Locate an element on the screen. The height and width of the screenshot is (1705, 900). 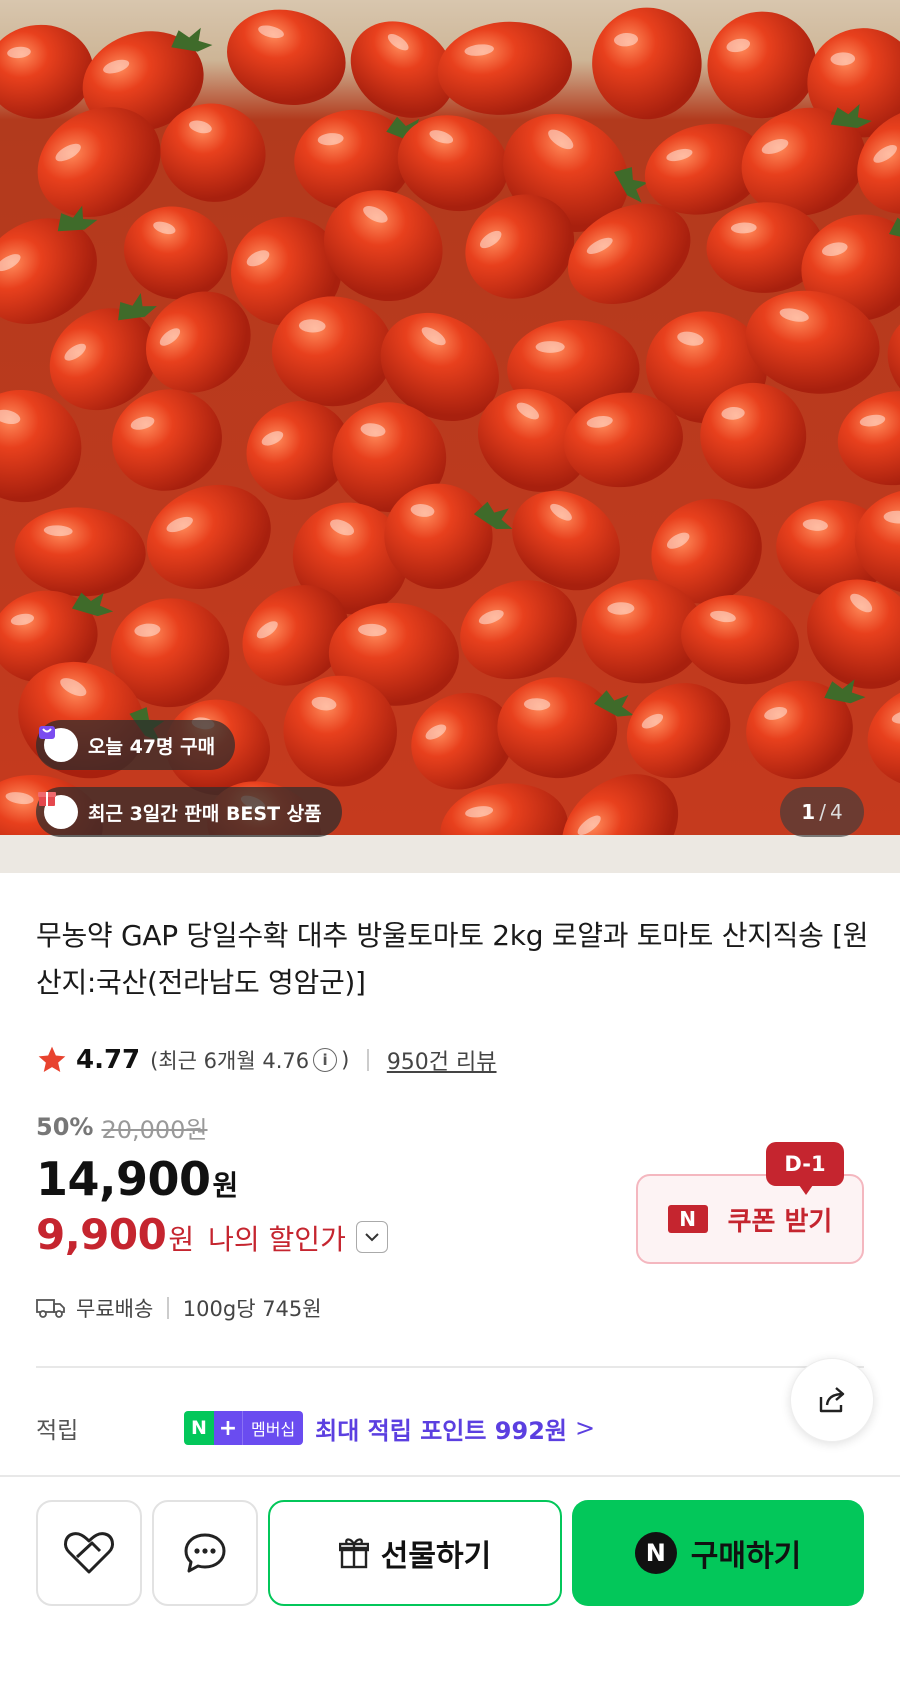
my-discount-price: 9,900 원 나의 할인가 is located at coordinates (212, 1237).